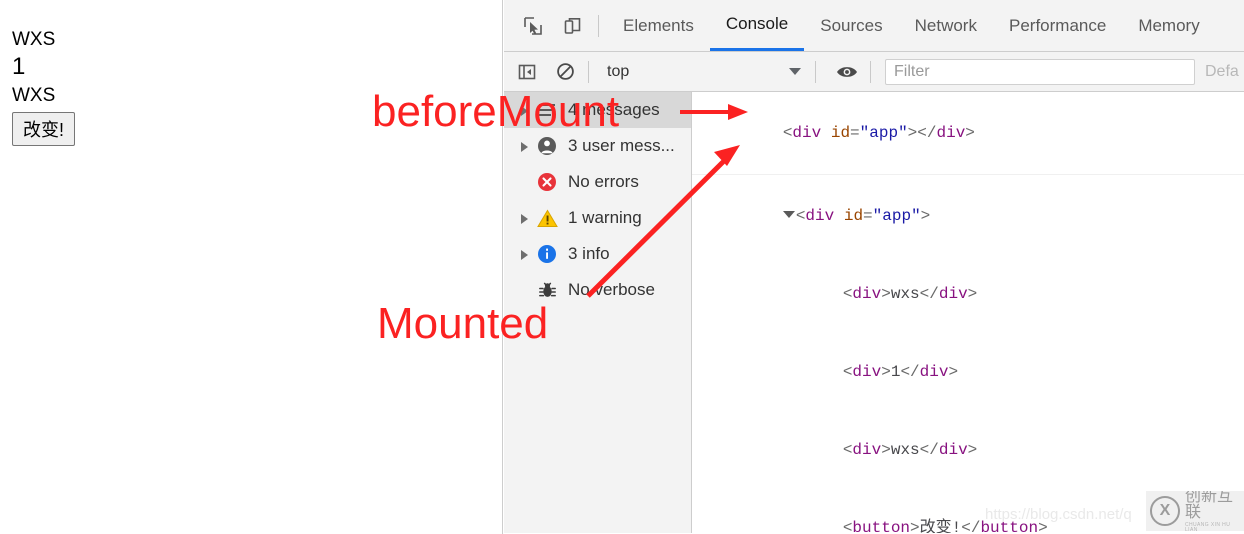 The image size is (1244, 534). What do you see at coordinates (605, 217) in the screenshot?
I see `sidebar-item-warnings-label: 1 warning` at bounding box center [605, 217].